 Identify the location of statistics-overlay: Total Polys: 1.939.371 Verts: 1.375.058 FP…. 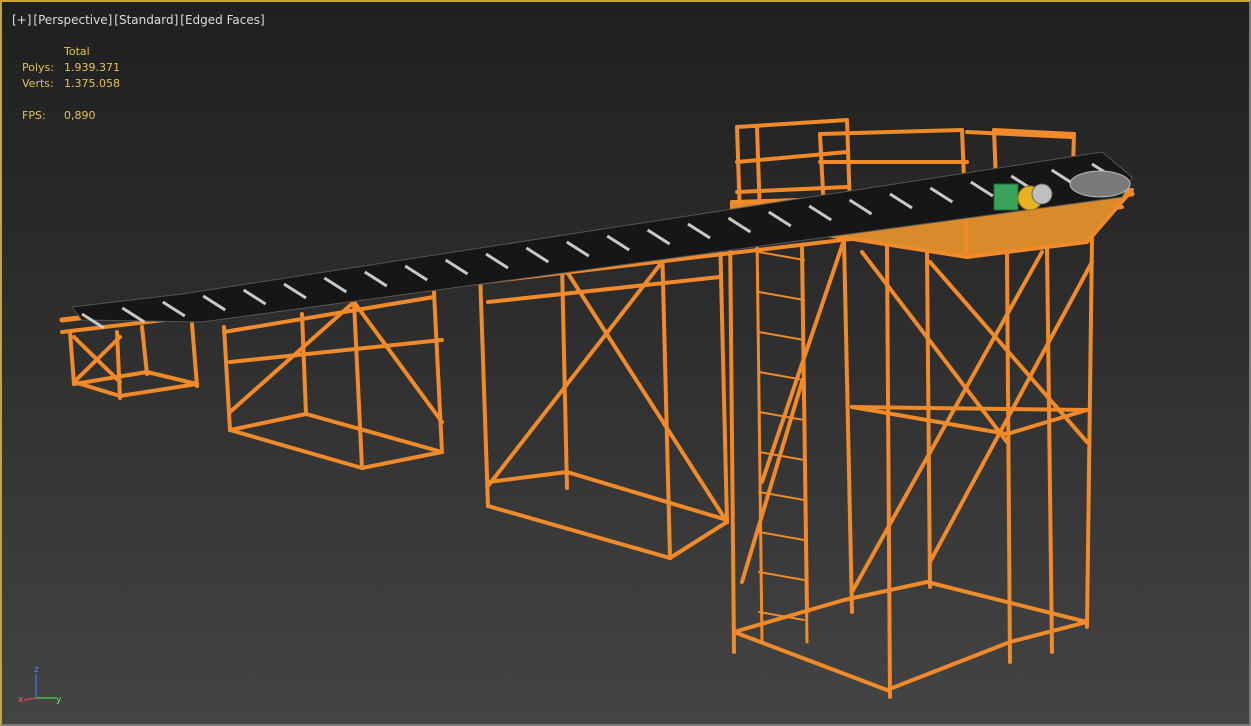
(71, 84).